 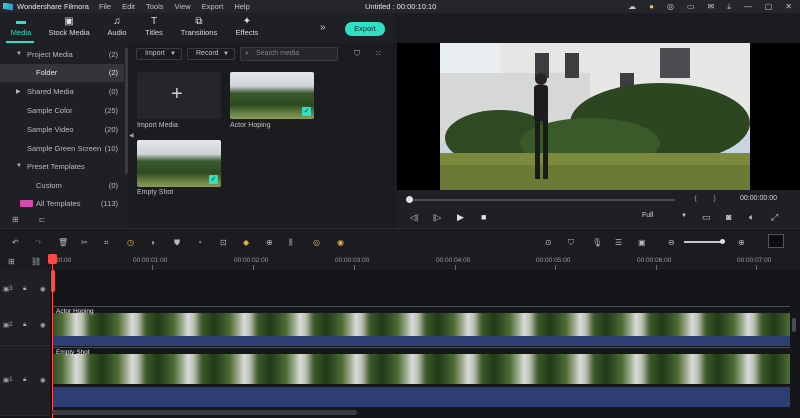 What do you see at coordinates (130, 242) in the screenshot?
I see `speed-icon: ◷` at bounding box center [130, 242].